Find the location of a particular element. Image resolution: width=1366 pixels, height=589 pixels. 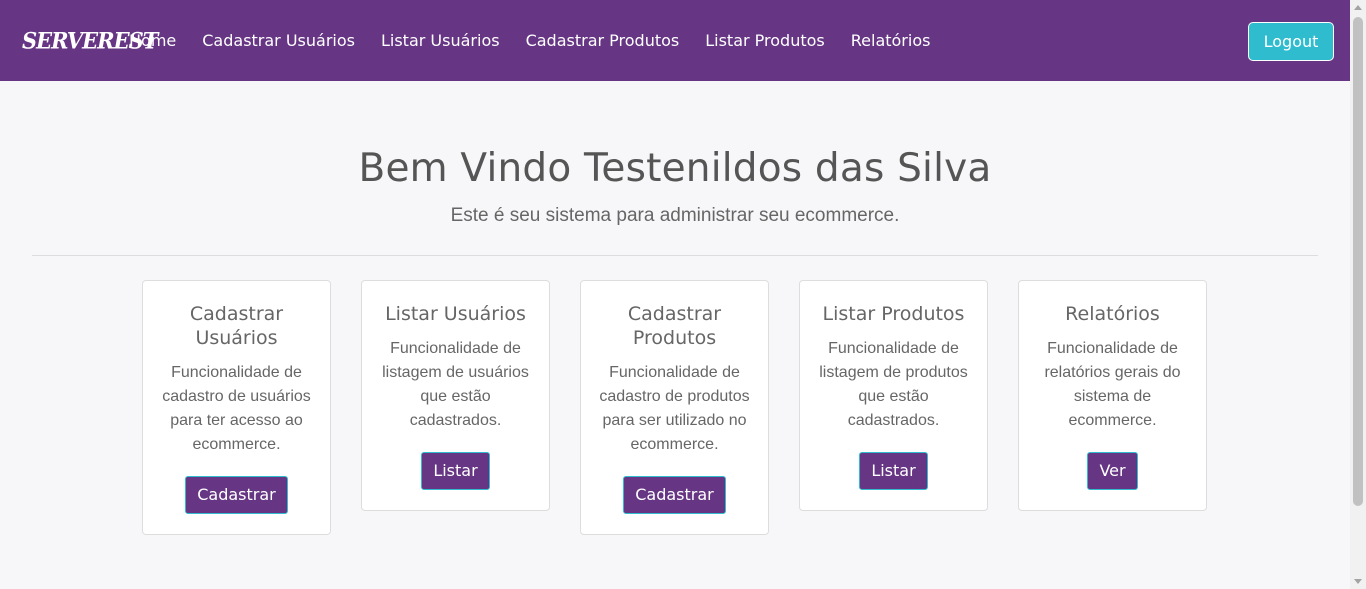

card-title: Cadastrar Usuários is located at coordinates (236, 326).